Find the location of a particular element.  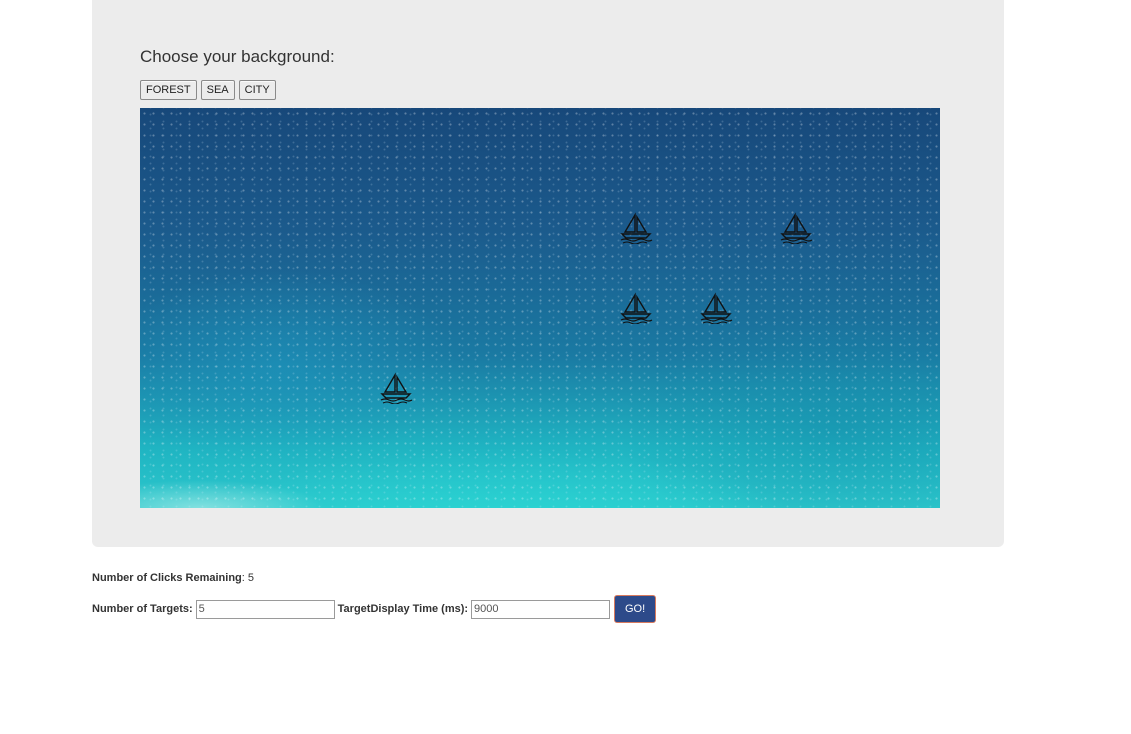

clicks-remaining-status: Number of Clicks Remaining: 5 is located at coordinates (173, 578).